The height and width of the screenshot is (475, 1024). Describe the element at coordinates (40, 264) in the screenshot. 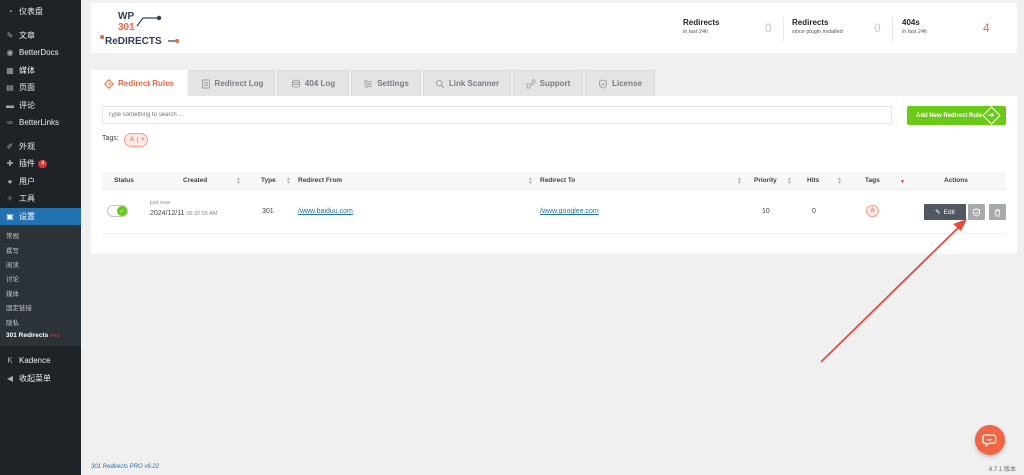

I see `submenu-item-reading: 阅读` at that location.